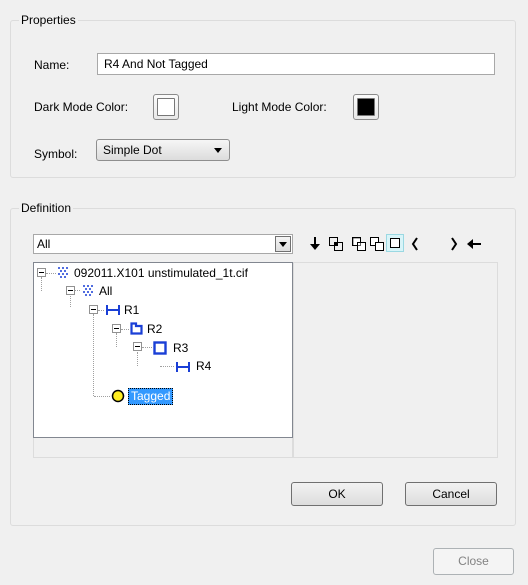 The width and height of the screenshot is (528, 585). Describe the element at coordinates (56, 154) in the screenshot. I see `symbol-label: Symbol:` at that location.